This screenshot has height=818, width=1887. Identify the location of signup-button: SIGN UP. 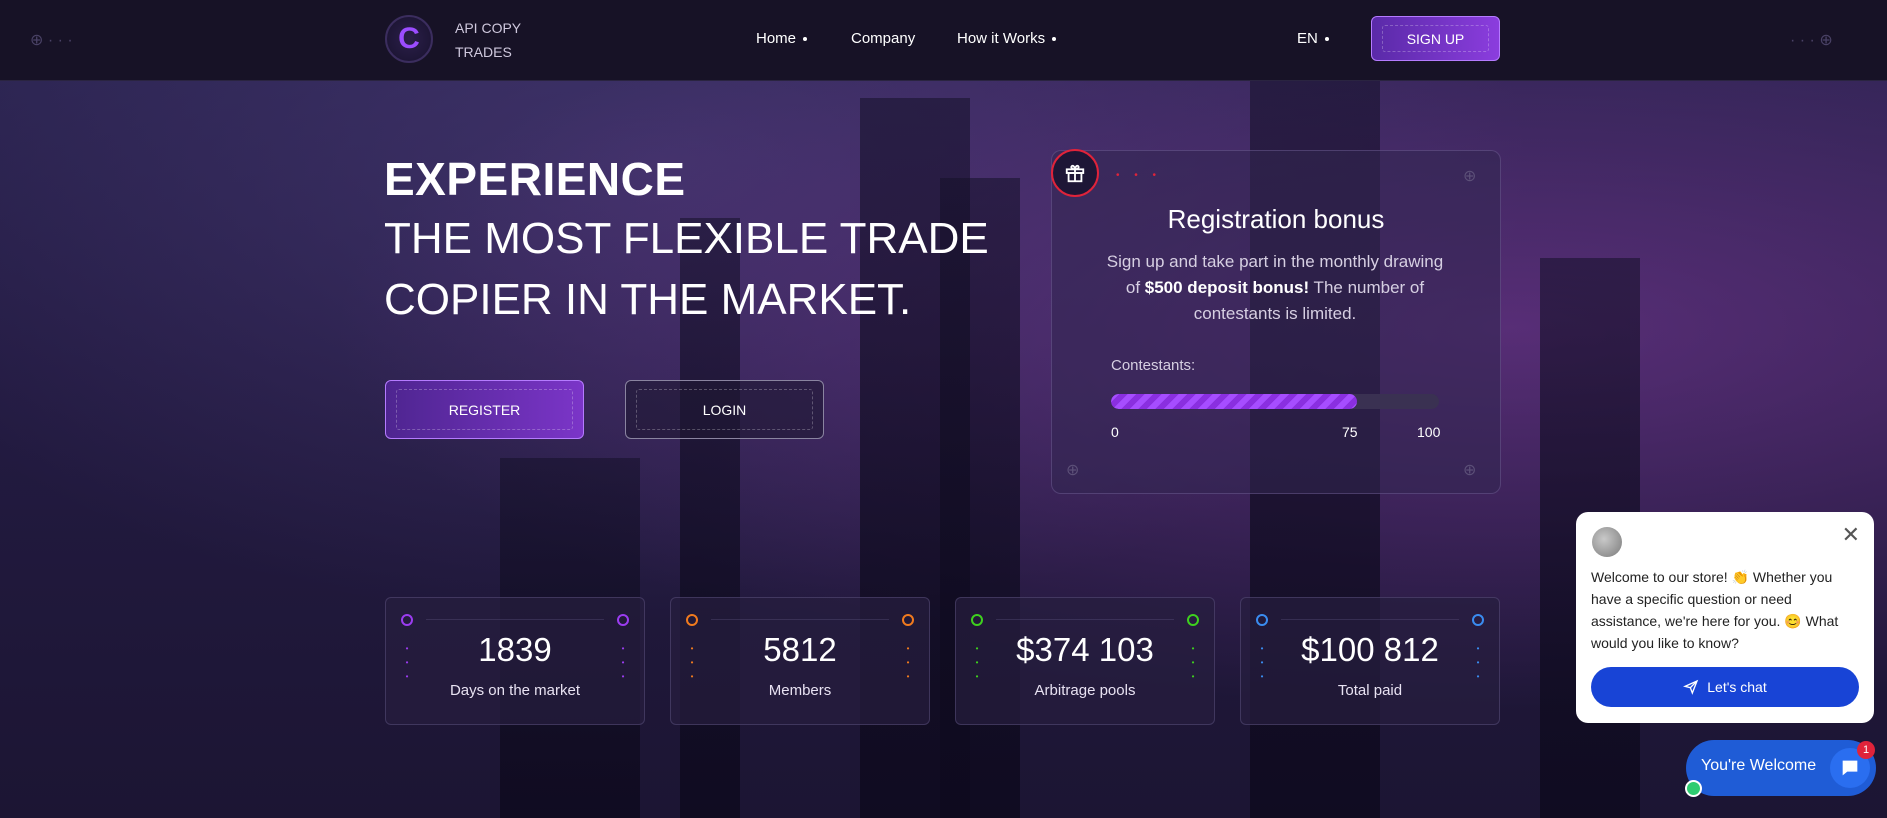
(1435, 38).